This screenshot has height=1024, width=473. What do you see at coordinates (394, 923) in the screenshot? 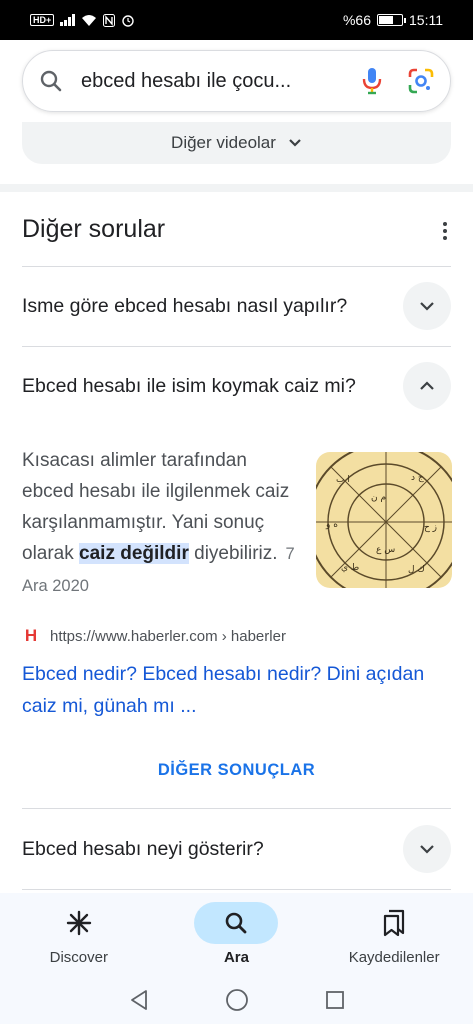
I see `bookmarks-icon` at bounding box center [394, 923].